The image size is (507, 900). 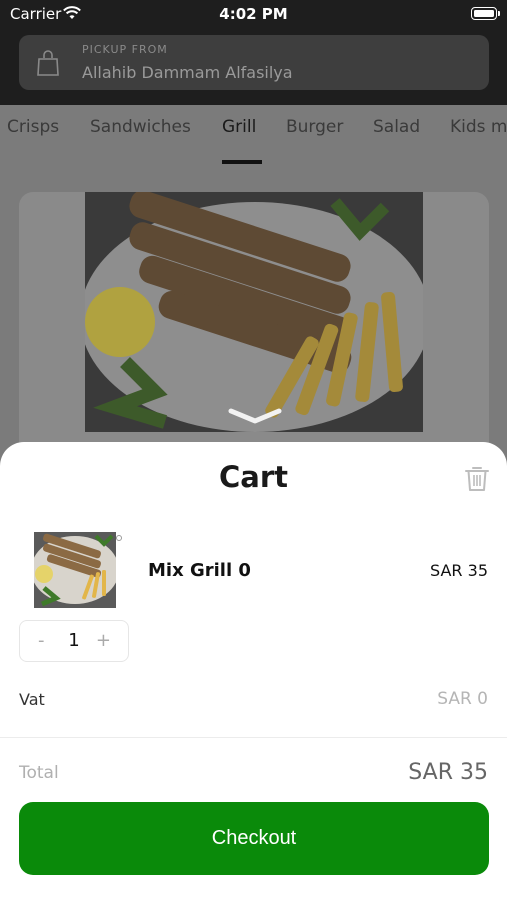 What do you see at coordinates (33, 127) in the screenshot?
I see `tab-crisps: Crisps` at bounding box center [33, 127].